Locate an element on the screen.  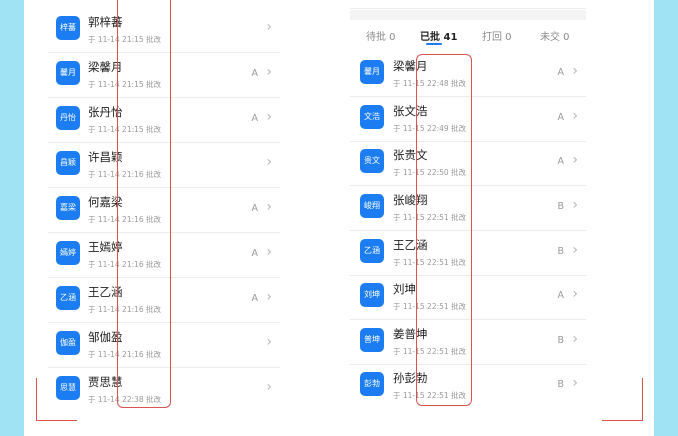
annotation-bracket-right is located at coordinates (622, 399).